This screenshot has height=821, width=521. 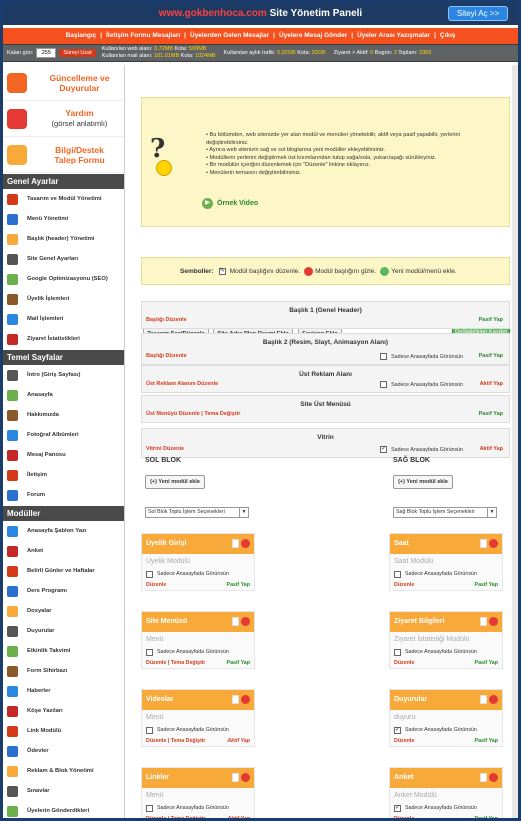 I want to click on section-homepage-only: ✓ Sadece Anasayfada Görünsün, so click(x=421, y=449).